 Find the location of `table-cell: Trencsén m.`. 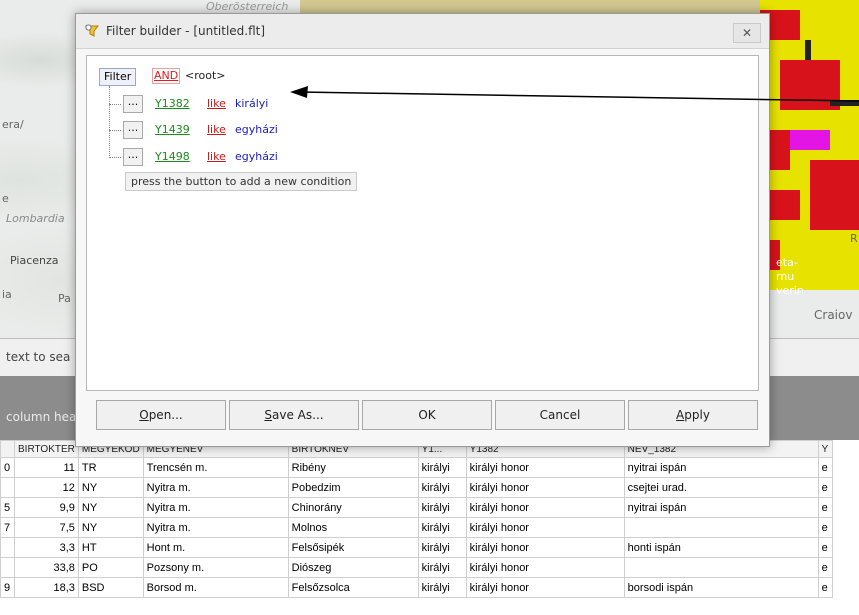

table-cell: Trencsén m. is located at coordinates (215, 467).